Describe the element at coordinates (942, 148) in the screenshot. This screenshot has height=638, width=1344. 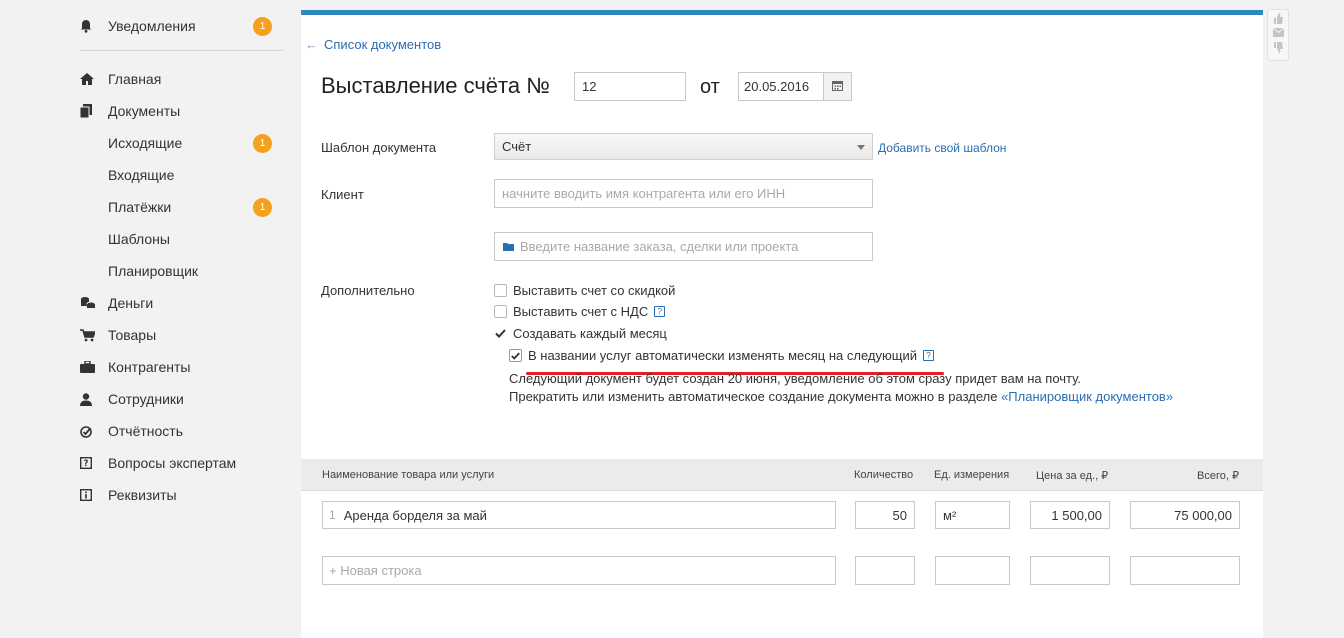
I see `add-template-link: Добавить свой шаблон` at that location.